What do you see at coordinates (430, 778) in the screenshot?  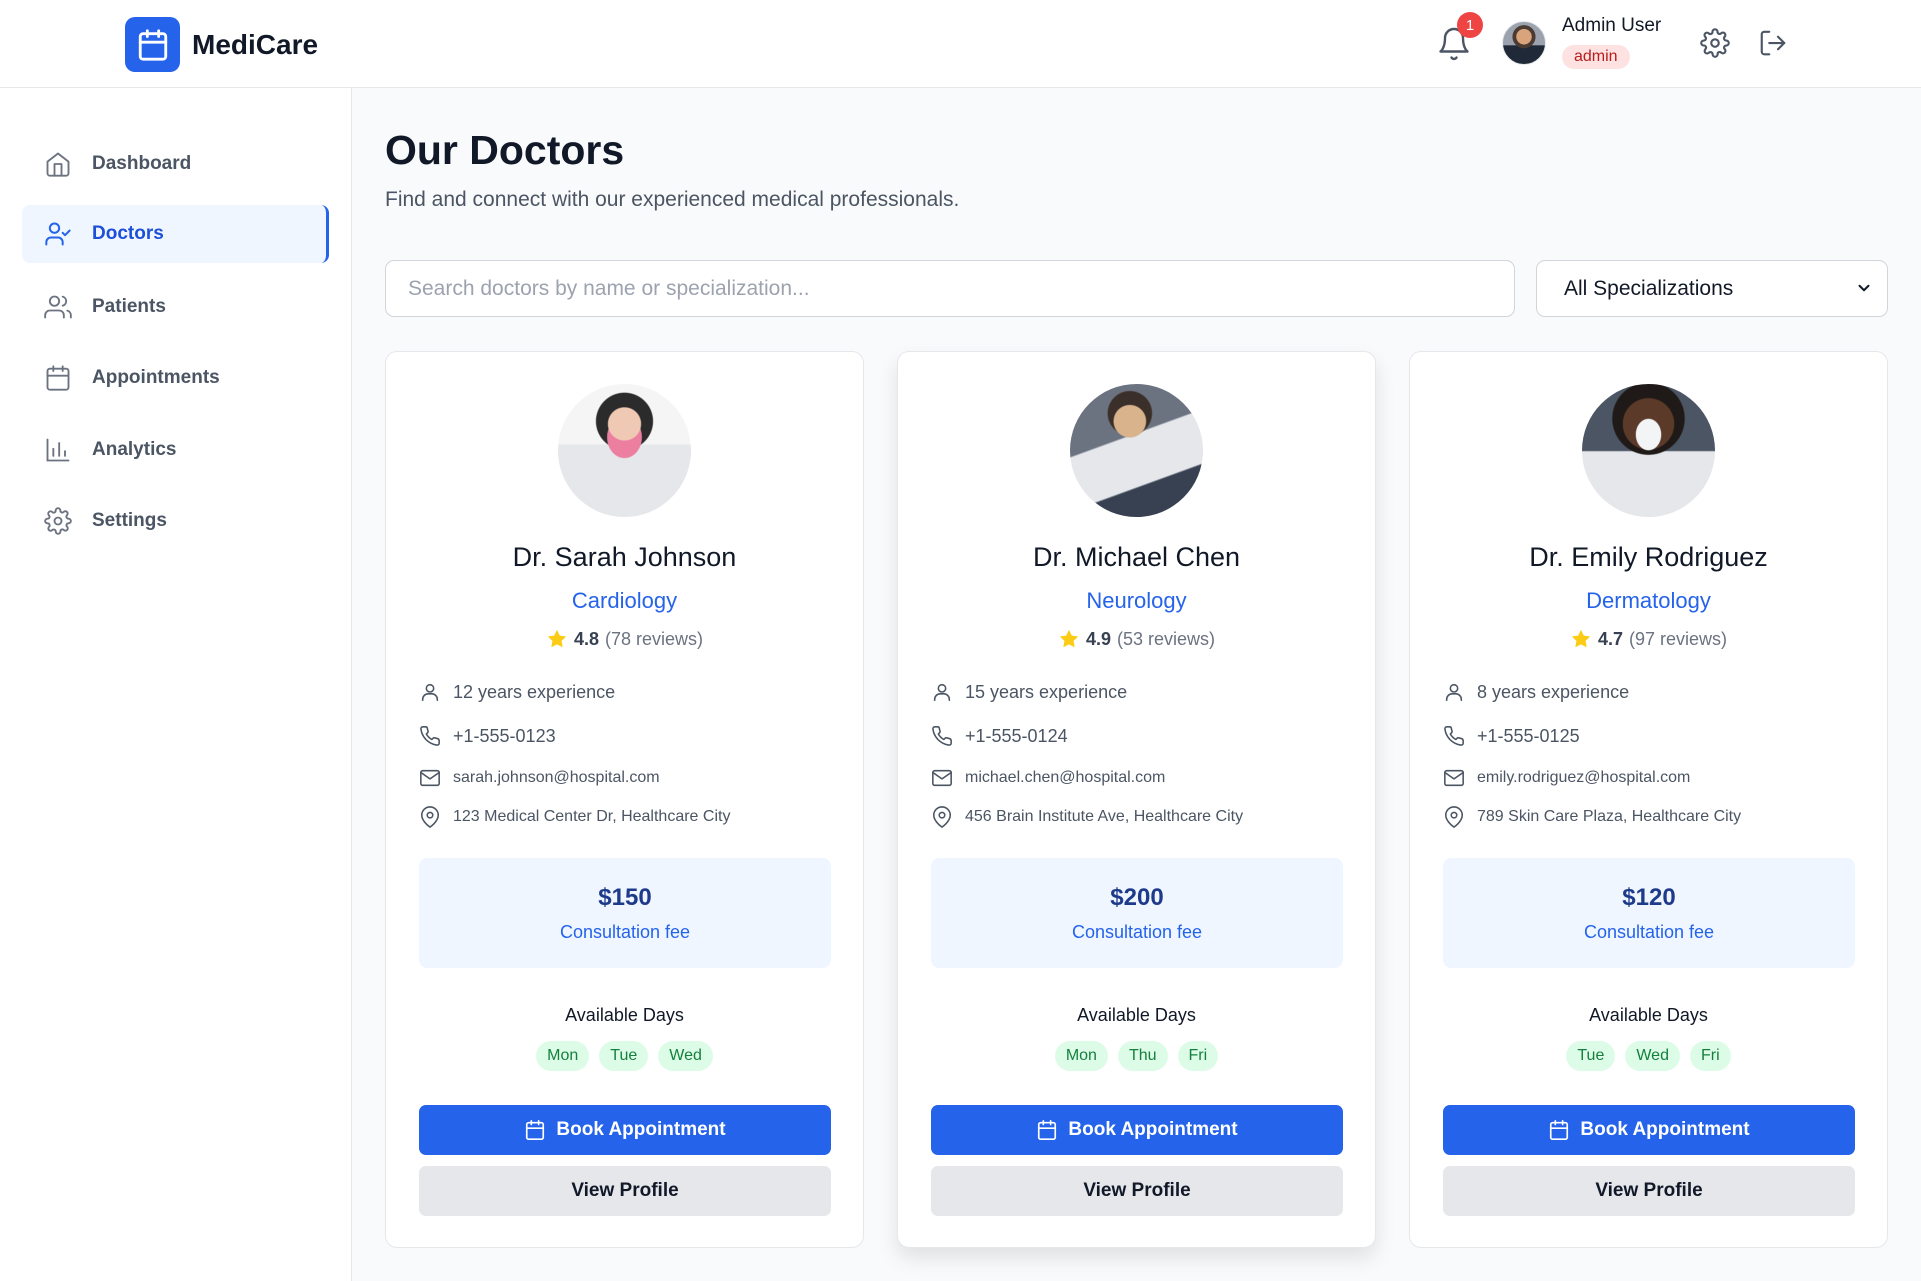 I see `mail-icon` at bounding box center [430, 778].